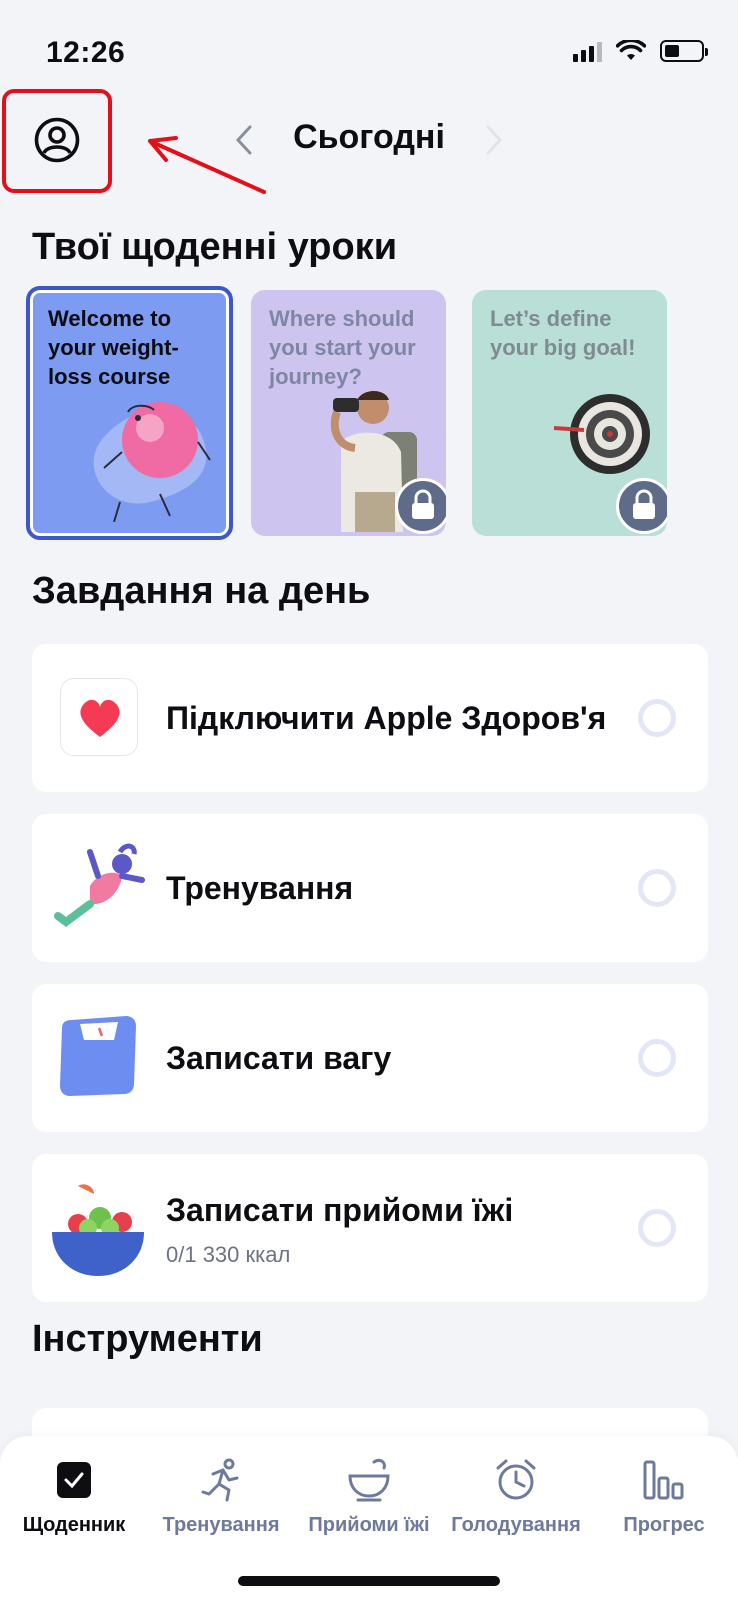 This screenshot has width=738, height=1600. Describe the element at coordinates (631, 50) in the screenshot. I see `wifi-icon` at that location.